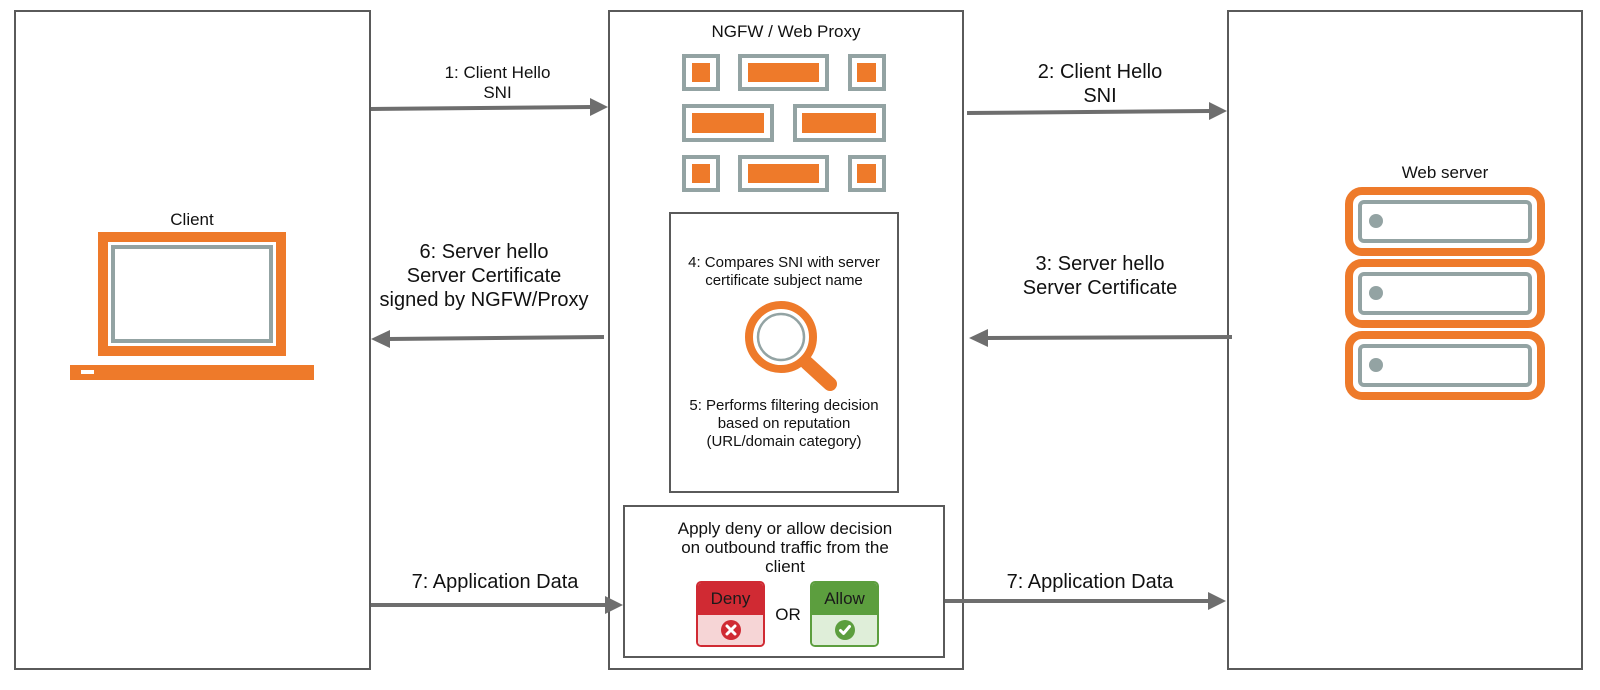  I want to click on allow-label: Allow, so click(844, 599).